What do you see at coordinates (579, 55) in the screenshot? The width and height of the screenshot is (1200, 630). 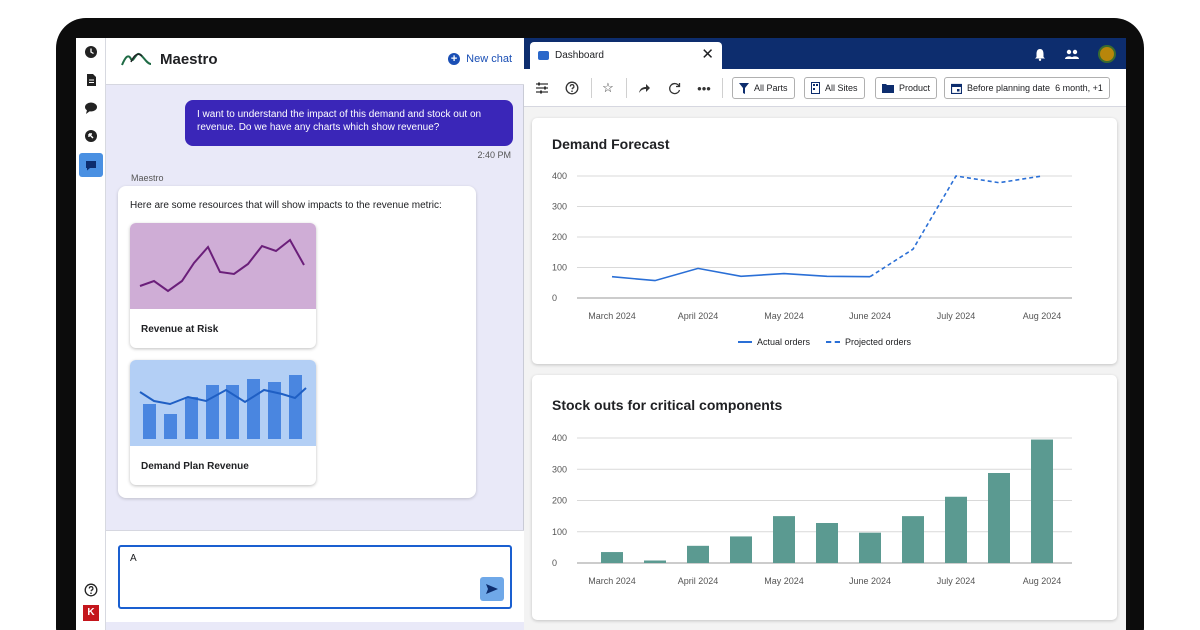 I see `tab-label: Dashboard` at bounding box center [579, 55].